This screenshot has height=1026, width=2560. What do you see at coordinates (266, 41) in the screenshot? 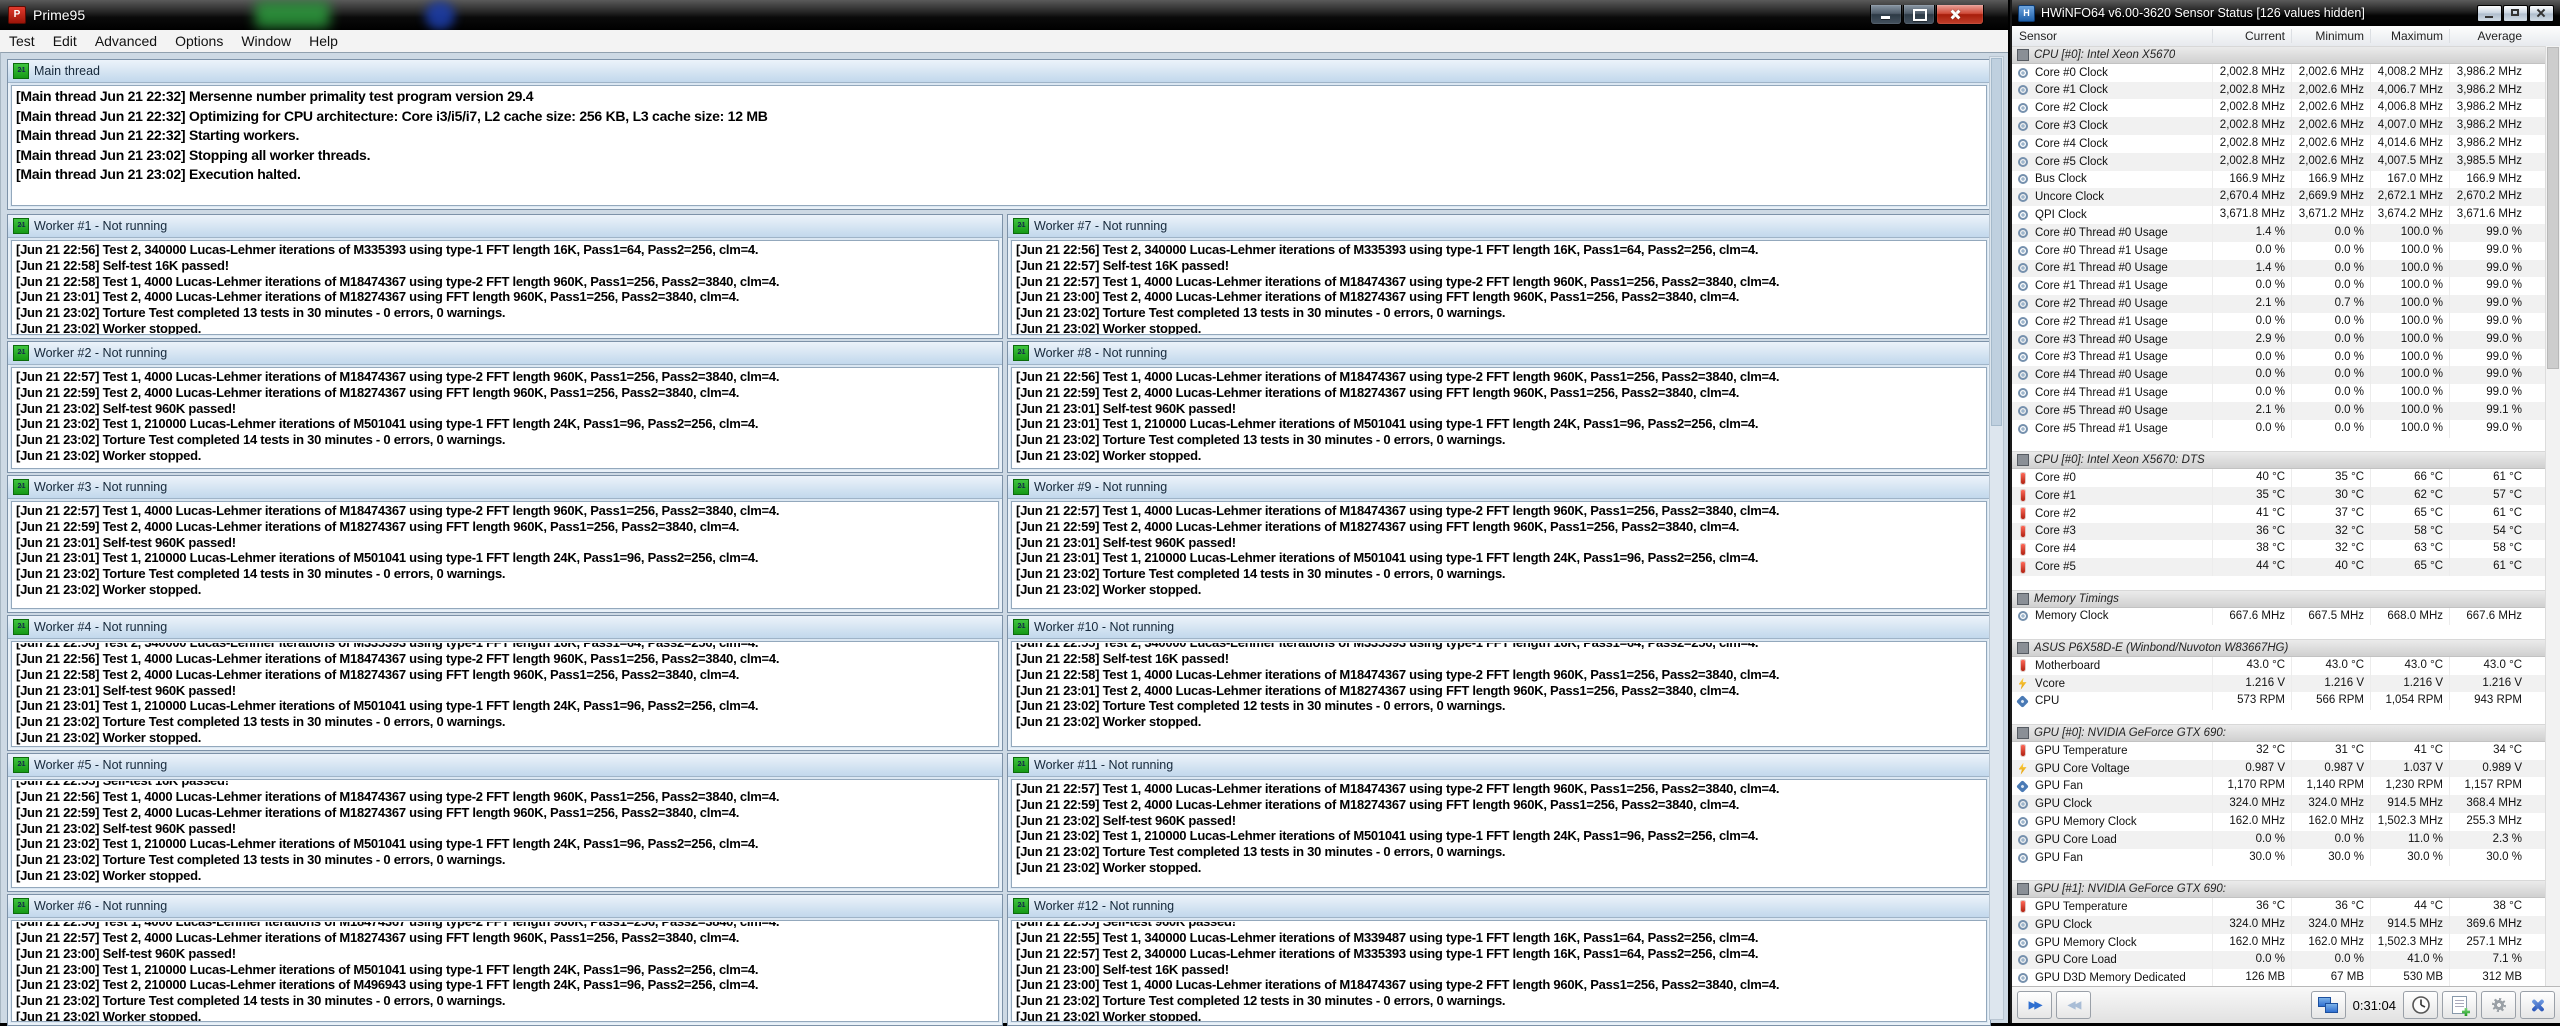
I see `menu-item-window: Window` at bounding box center [266, 41].